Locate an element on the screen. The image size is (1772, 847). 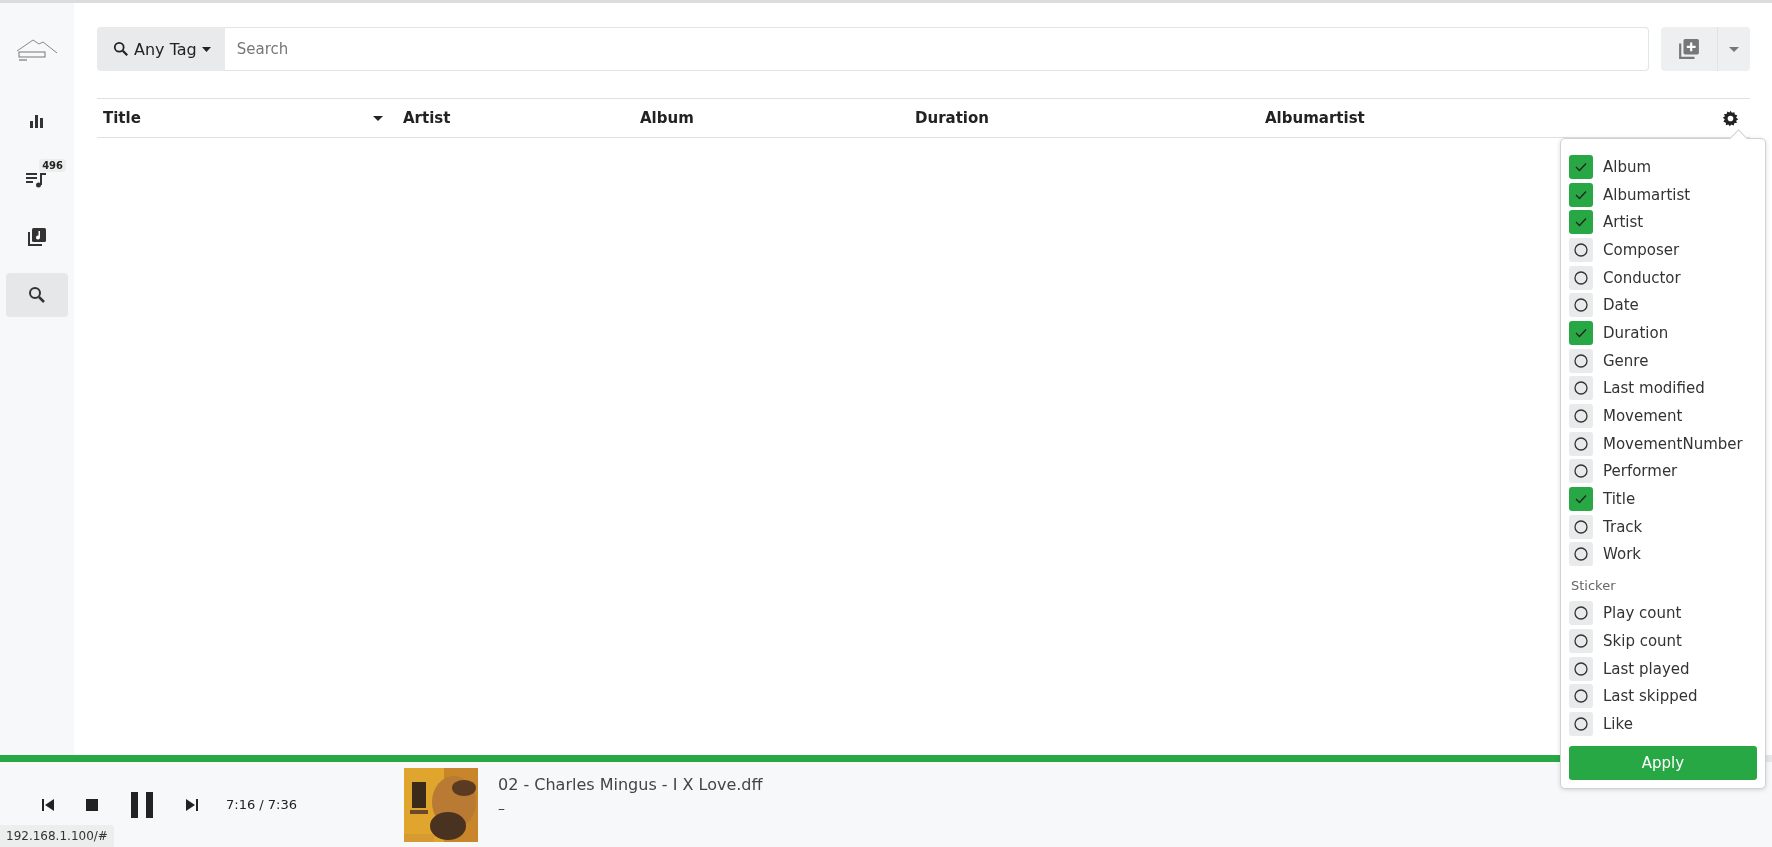
column-header: Artist is located at coordinates (427, 118).